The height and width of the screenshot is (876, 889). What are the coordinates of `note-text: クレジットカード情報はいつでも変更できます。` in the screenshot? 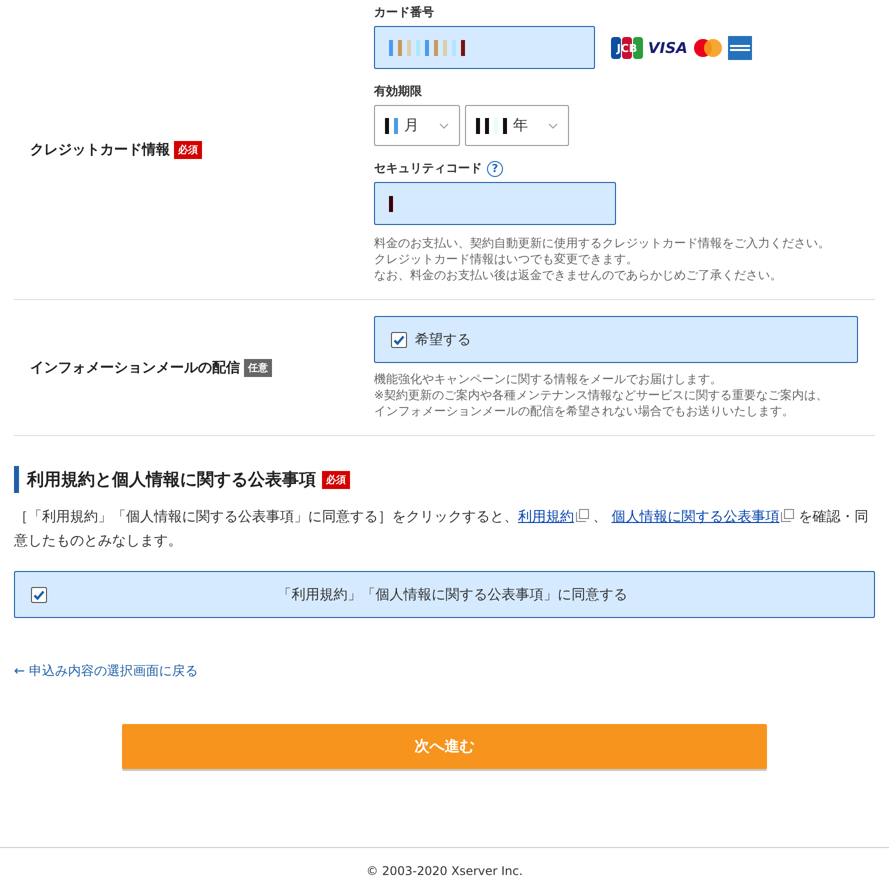 It's located at (506, 259).